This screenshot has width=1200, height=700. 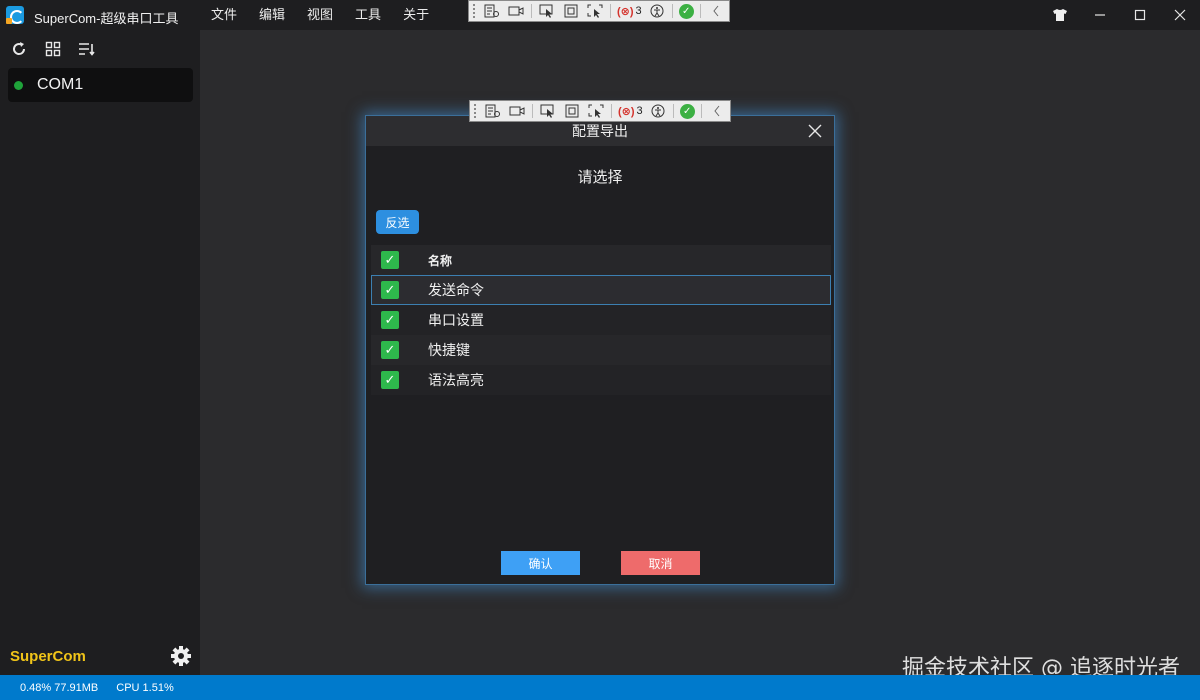 What do you see at coordinates (48, 656) in the screenshot?
I see `brand-label: SuperCom` at bounding box center [48, 656].